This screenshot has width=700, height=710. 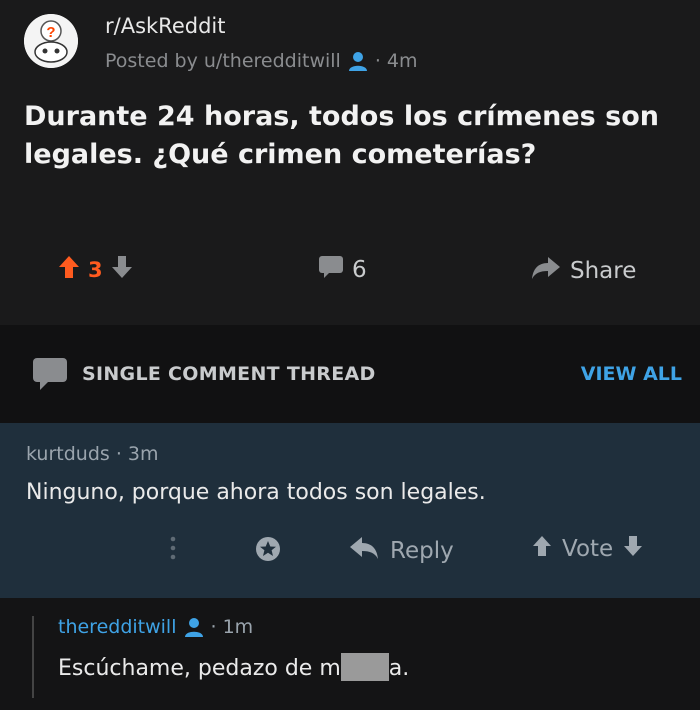 What do you see at coordinates (199, 668) in the screenshot?
I see `reply-body-start: Escúchame, pedazo de m` at bounding box center [199, 668].